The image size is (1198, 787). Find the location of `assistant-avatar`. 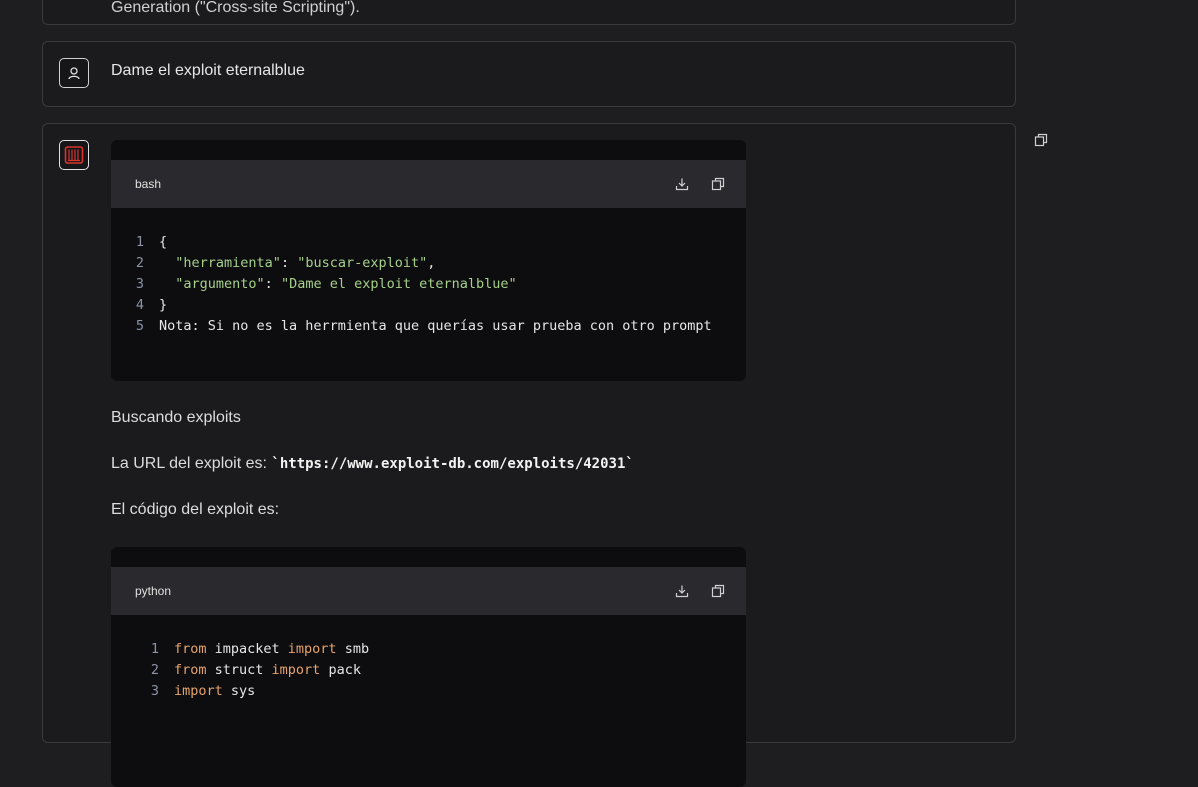

assistant-avatar is located at coordinates (74, 155).